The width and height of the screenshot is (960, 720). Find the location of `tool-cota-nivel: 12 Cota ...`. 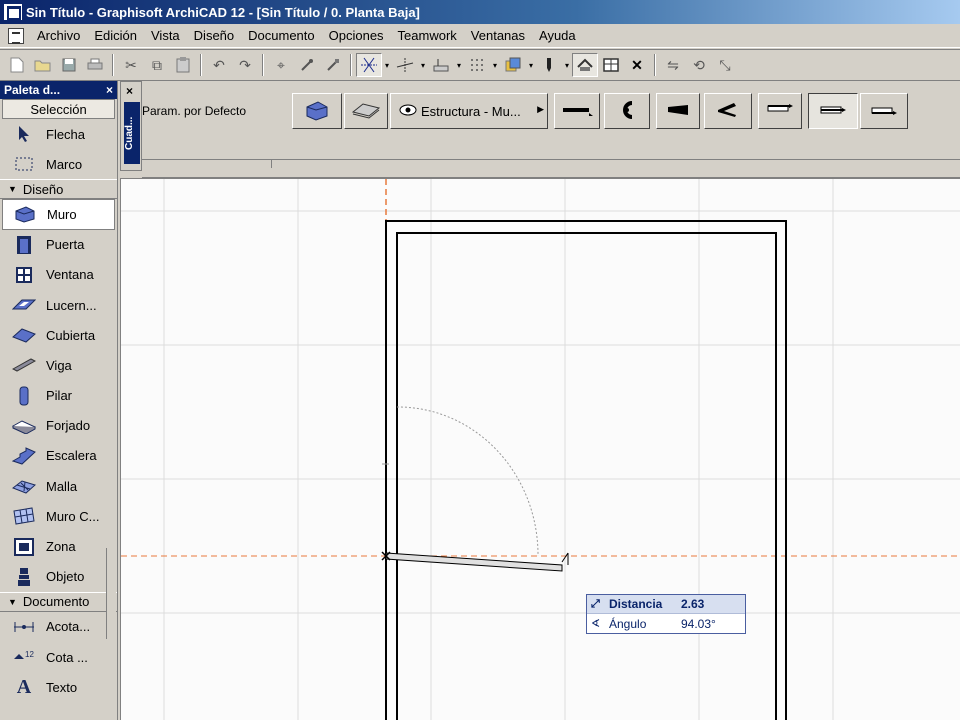

tool-cota-nivel: 12 Cota ... is located at coordinates (58, 657).